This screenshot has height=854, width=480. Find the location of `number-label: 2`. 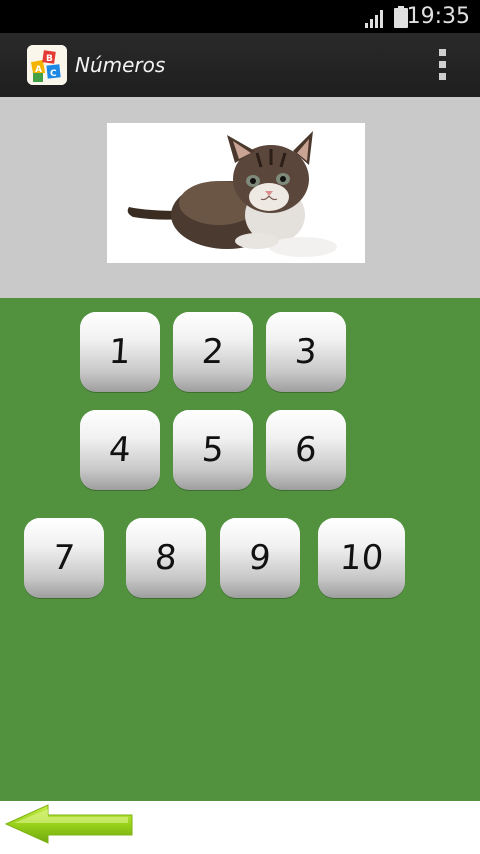

number-label: 2 is located at coordinates (213, 352).